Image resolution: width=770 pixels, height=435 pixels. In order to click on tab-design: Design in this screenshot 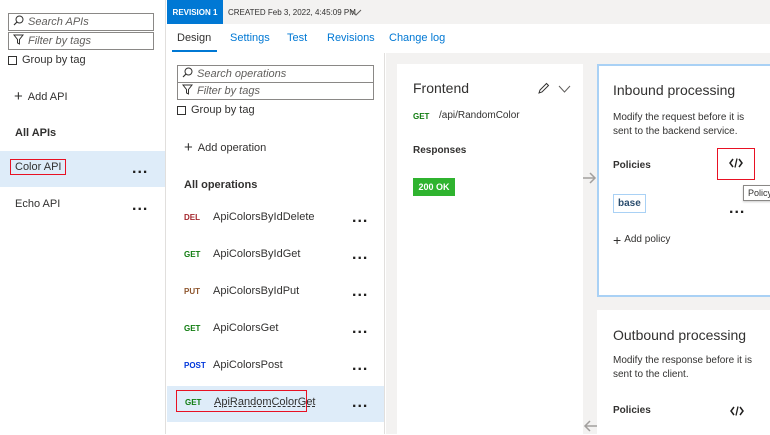, I will do `click(194, 38)`.